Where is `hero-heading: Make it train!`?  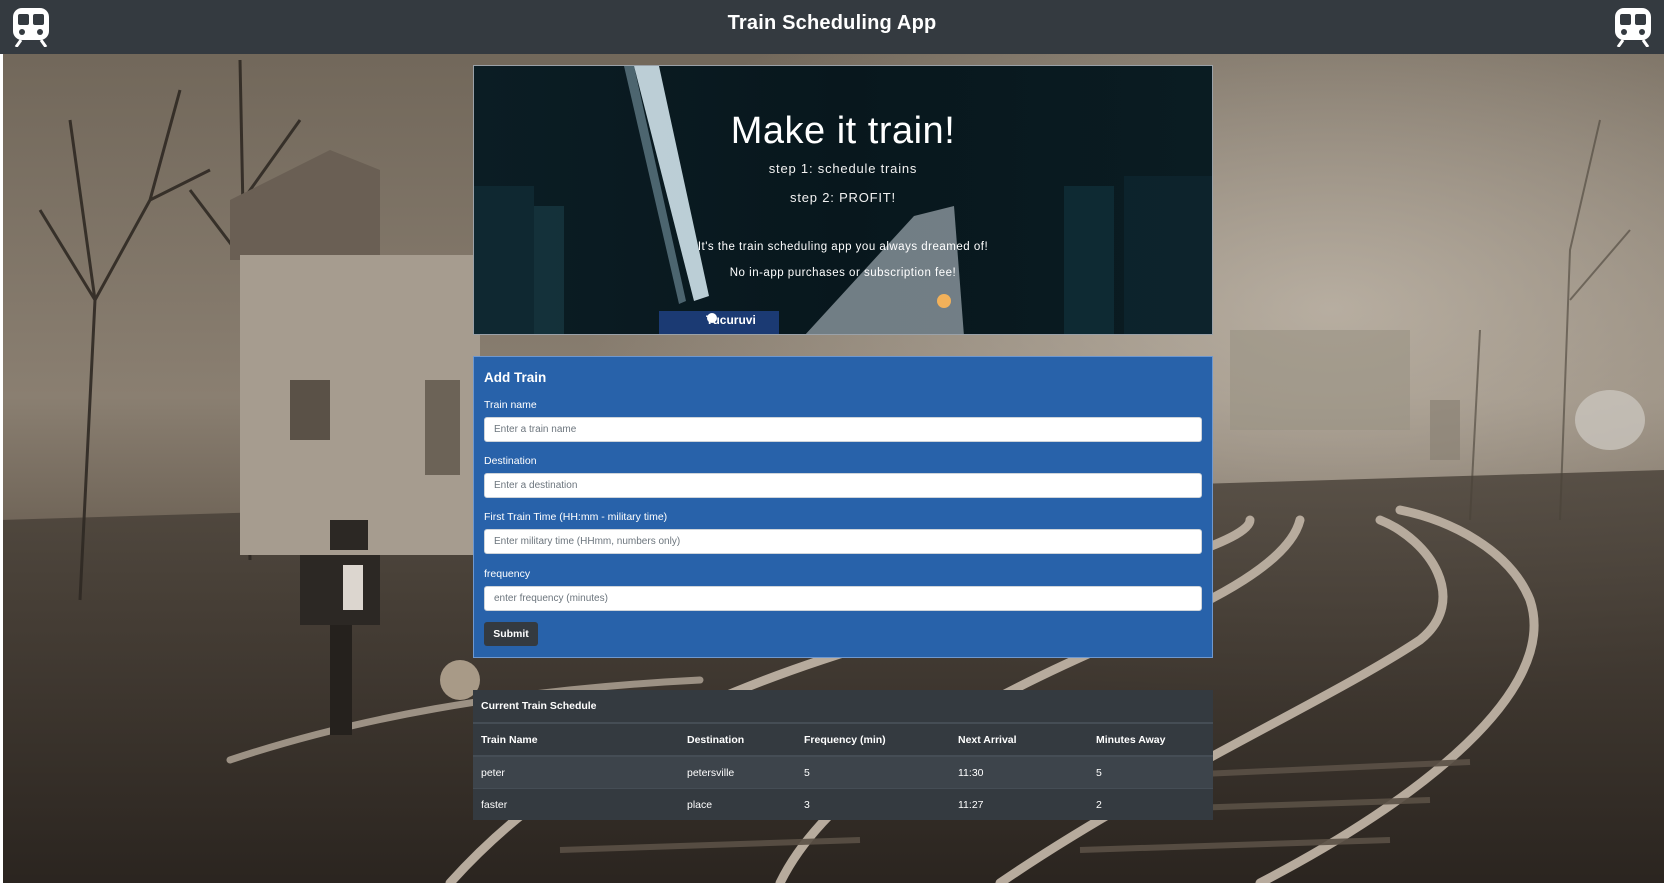
hero-heading: Make it train! is located at coordinates (843, 131).